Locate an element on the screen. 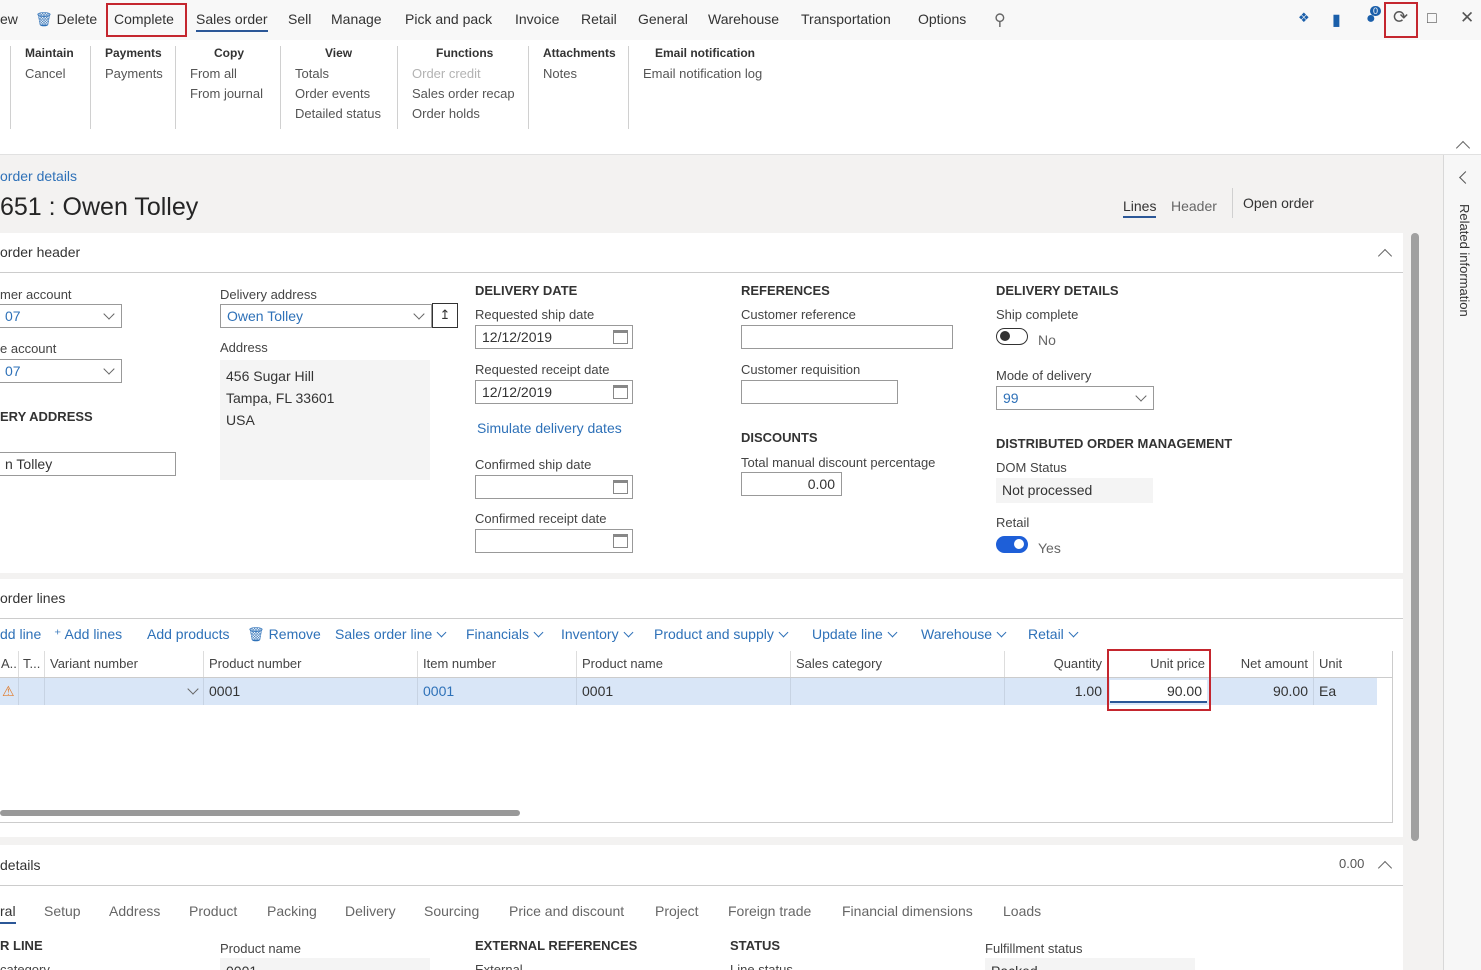 This screenshot has width=1481, height=970. detail-tab-setup: Setup is located at coordinates (62, 911).